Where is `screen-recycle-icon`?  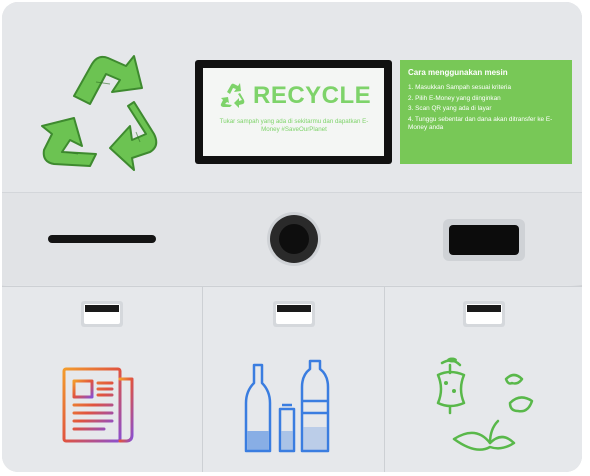
screen-recycle-icon is located at coordinates (232, 95).